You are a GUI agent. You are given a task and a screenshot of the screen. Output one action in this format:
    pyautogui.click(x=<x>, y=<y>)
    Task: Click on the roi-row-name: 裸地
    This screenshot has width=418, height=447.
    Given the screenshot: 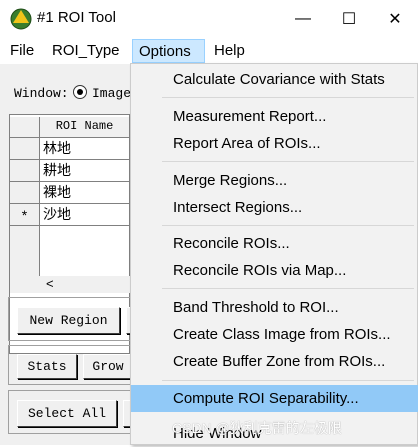 What is the action you would take?
    pyautogui.click(x=85, y=193)
    